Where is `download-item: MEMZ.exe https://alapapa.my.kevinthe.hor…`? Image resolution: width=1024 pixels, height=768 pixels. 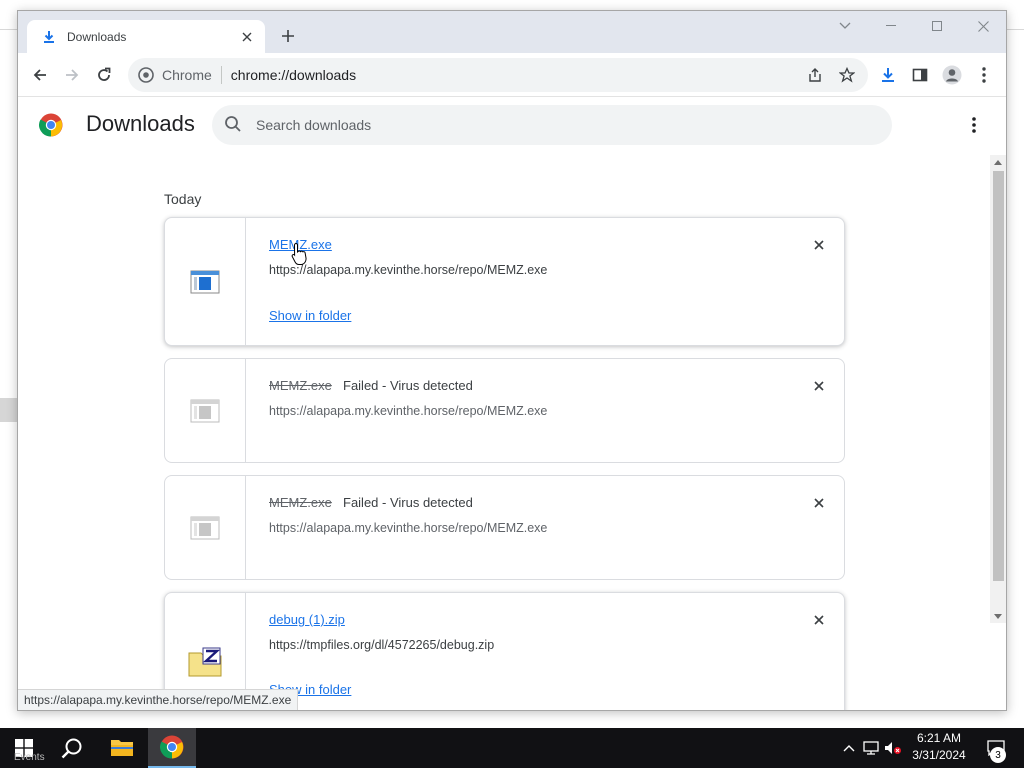
download-item: MEMZ.exe https://alapapa.my.kevinthe.hor… is located at coordinates (504, 281).